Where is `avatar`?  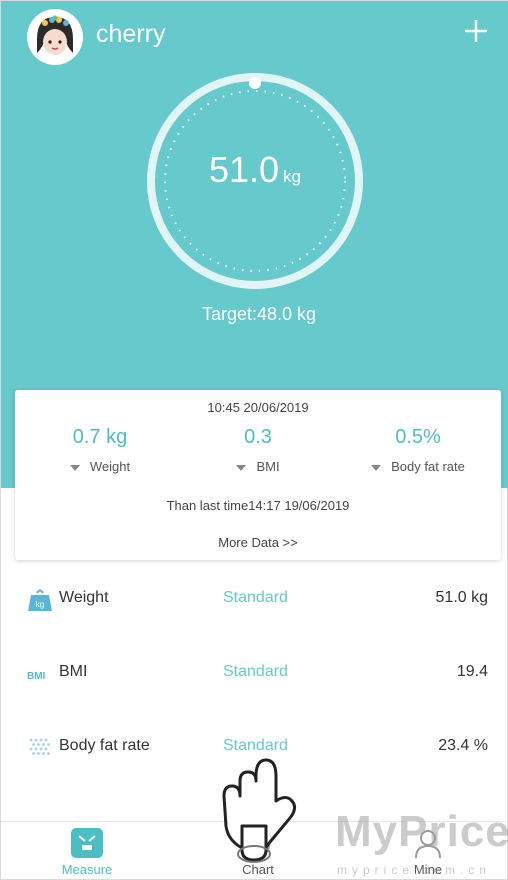
avatar is located at coordinates (55, 37).